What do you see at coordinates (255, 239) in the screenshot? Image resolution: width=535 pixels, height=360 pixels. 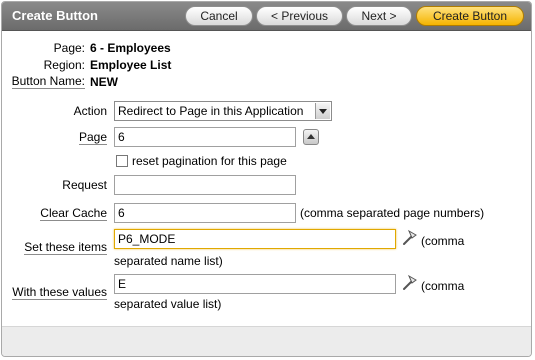 I see `set-items-input` at bounding box center [255, 239].